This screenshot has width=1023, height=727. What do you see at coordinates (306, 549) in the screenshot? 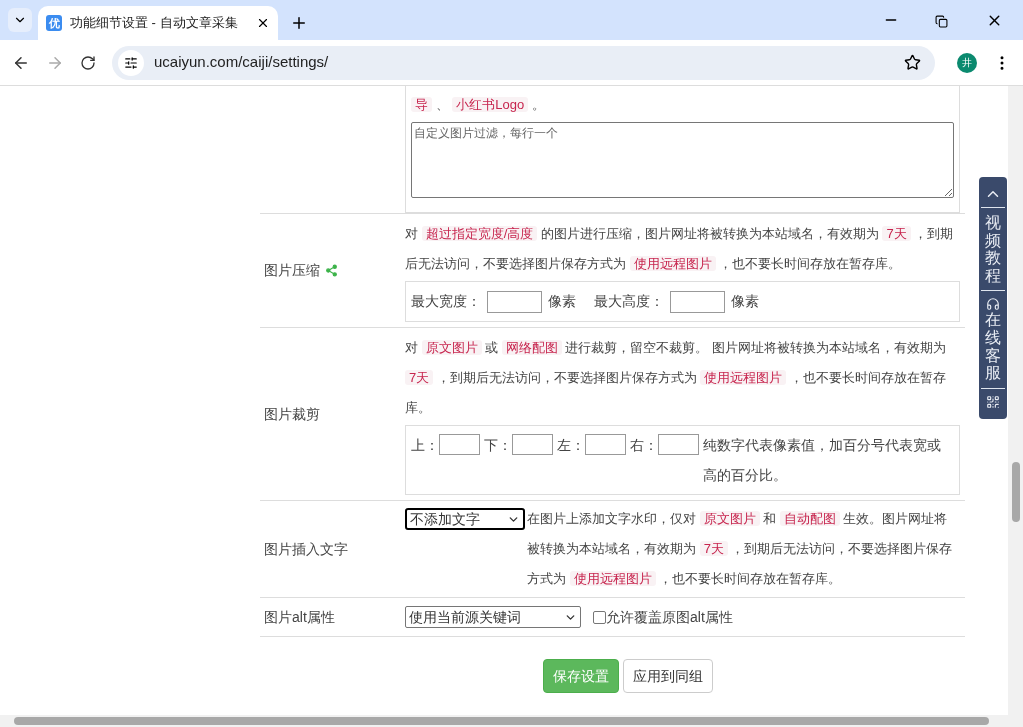
I see `setting-label: 图片插入文字` at bounding box center [306, 549].